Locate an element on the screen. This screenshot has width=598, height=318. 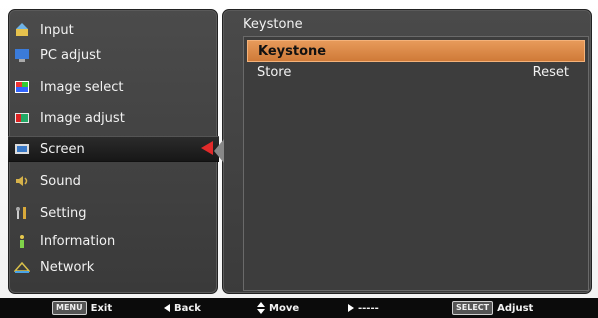
hint-label: Adjust is located at coordinates (515, 308).